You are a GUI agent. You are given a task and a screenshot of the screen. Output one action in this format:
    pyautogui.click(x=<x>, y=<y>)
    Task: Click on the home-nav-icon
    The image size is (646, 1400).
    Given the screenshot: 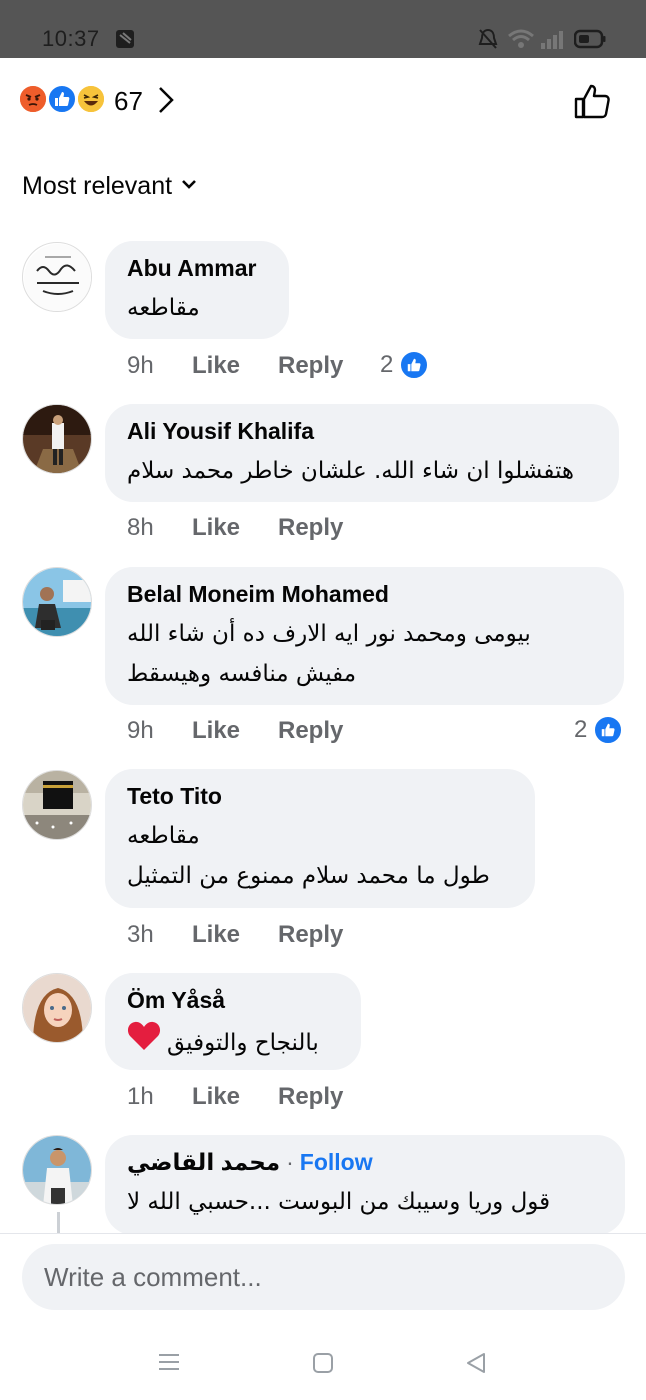 What is the action you would take?
    pyautogui.click(x=323, y=1365)
    